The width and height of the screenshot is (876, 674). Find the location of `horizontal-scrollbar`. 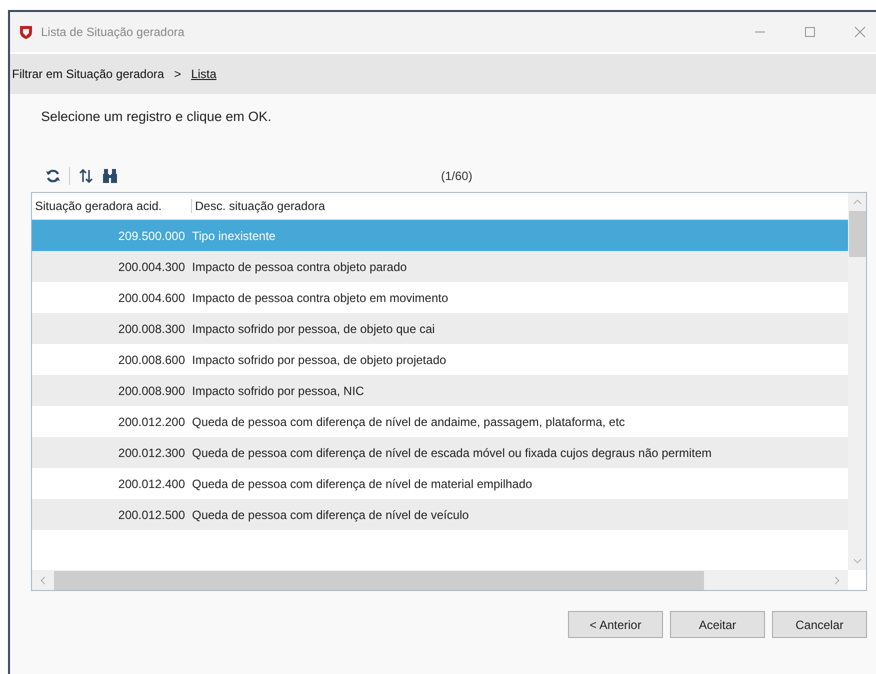

horizontal-scrollbar is located at coordinates (440, 580).